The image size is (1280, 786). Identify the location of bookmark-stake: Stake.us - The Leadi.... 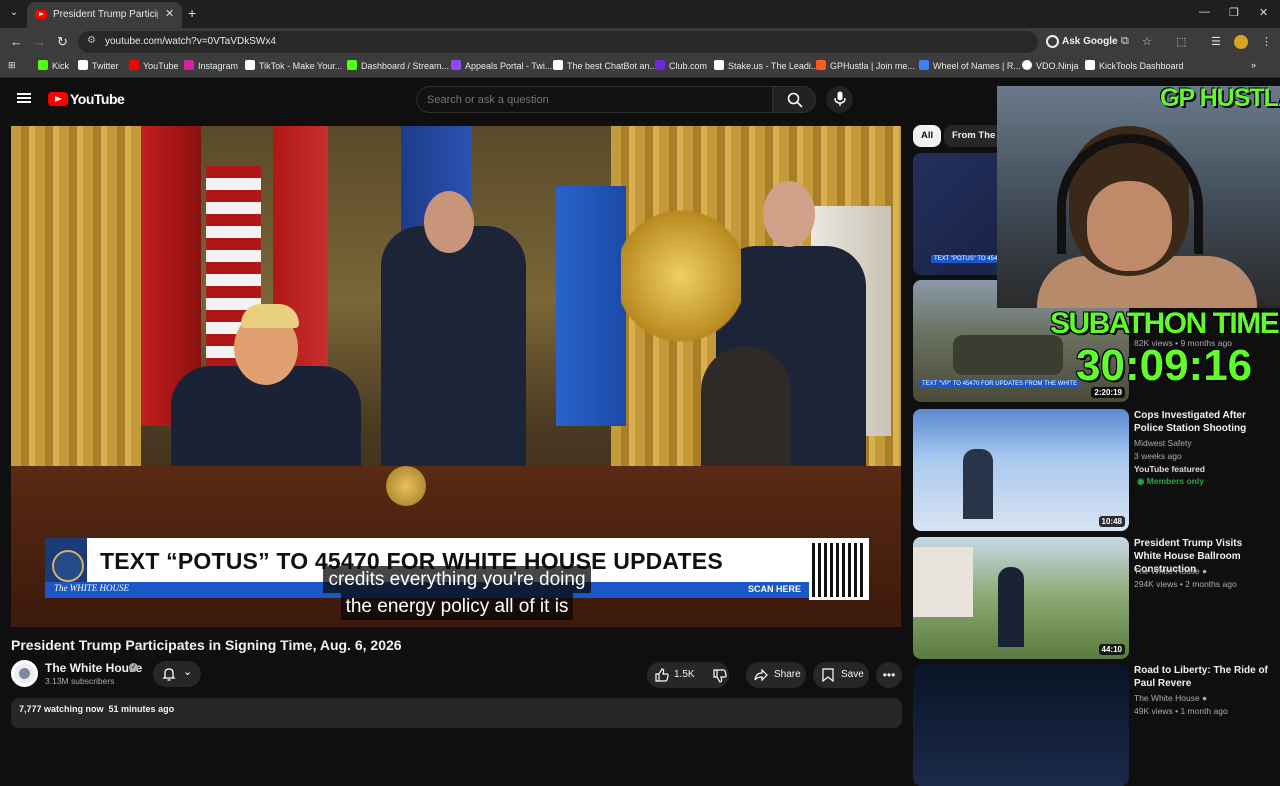
(766, 65).